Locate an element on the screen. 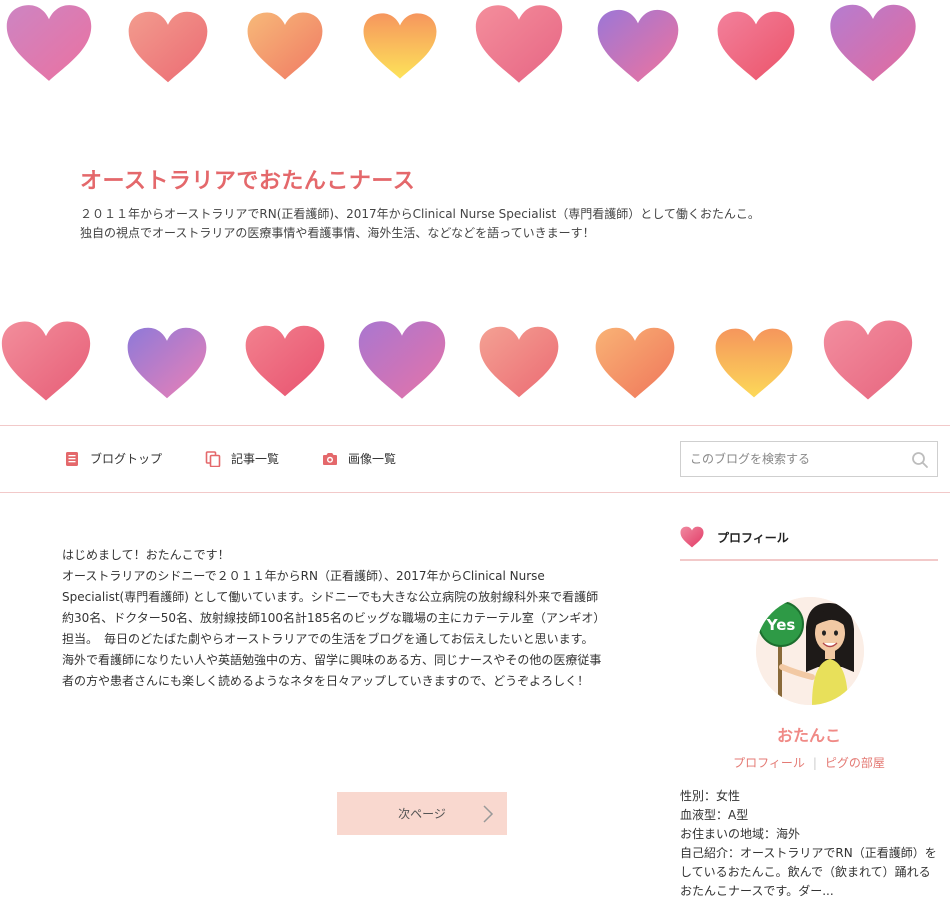 The height and width of the screenshot is (900, 950). next-page-button: 次ページ is located at coordinates (422, 813).